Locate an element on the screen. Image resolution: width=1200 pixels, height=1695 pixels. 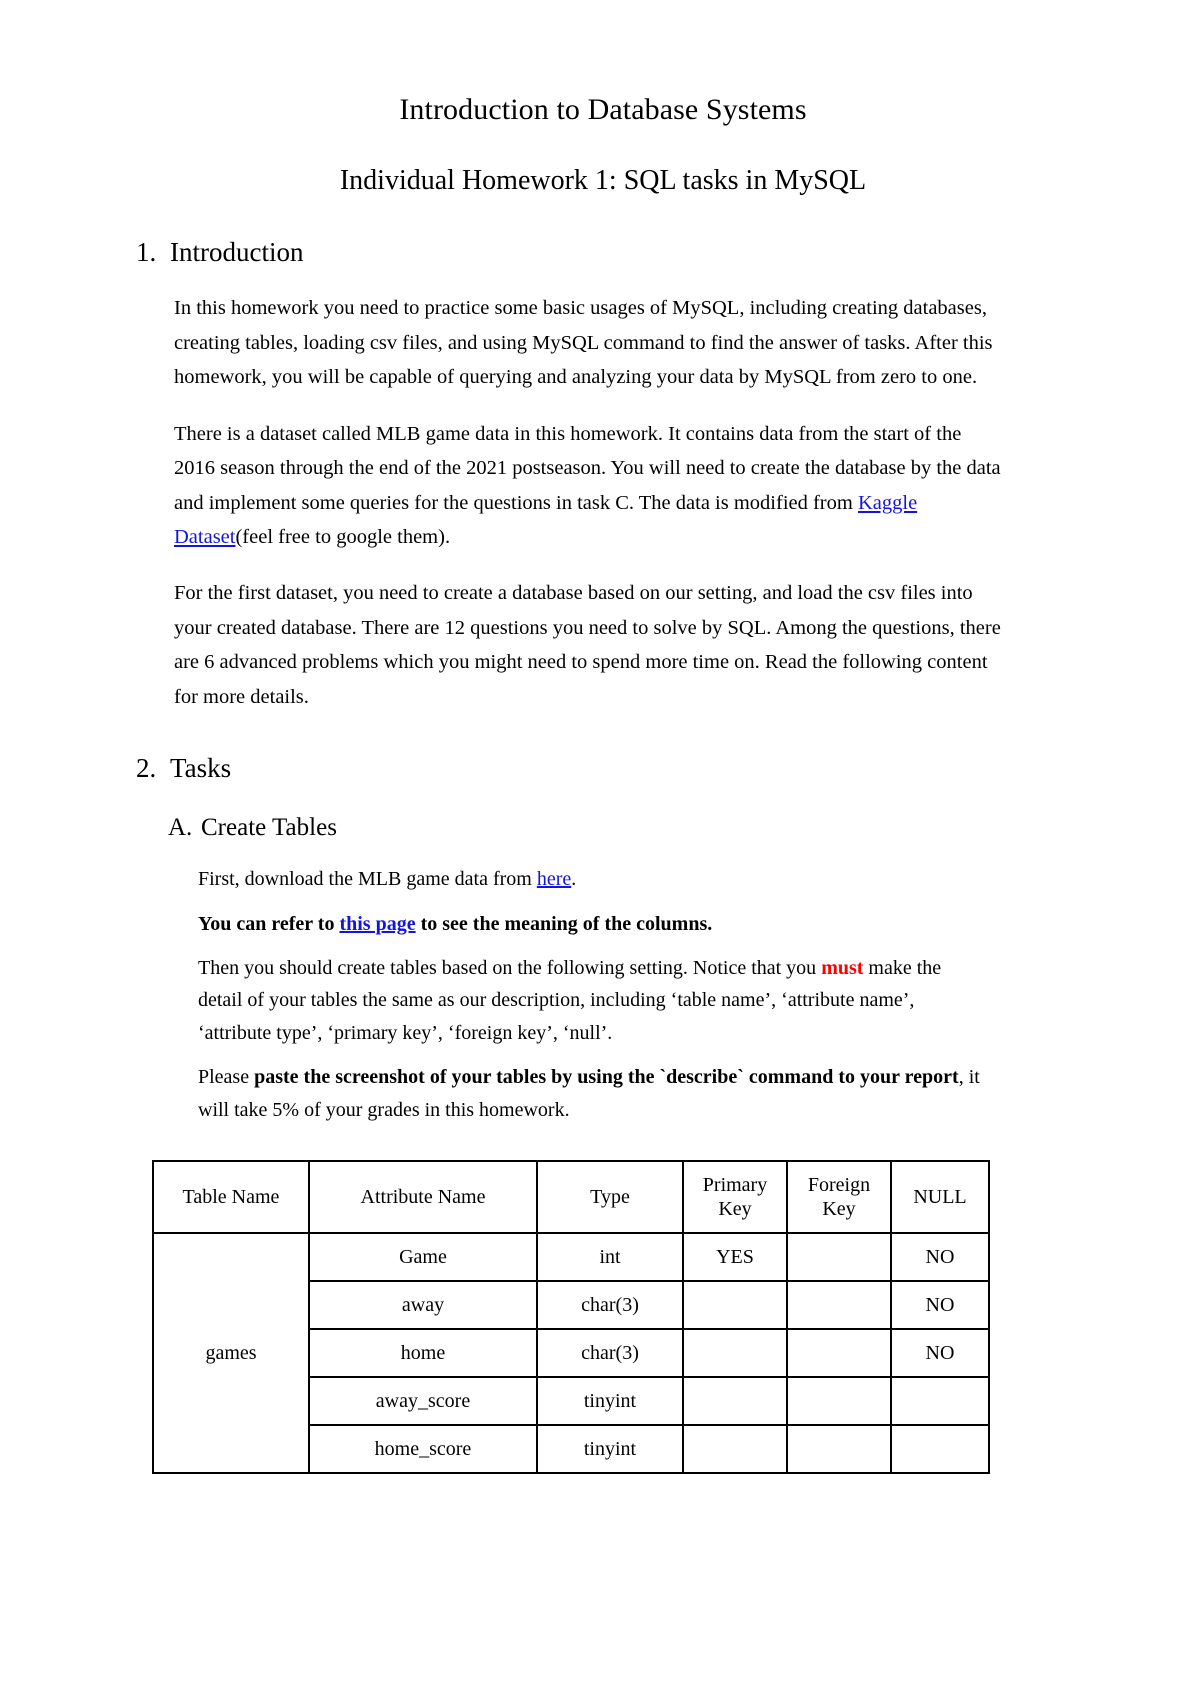
heading-introduction-text: Introduction is located at coordinates (237, 251).